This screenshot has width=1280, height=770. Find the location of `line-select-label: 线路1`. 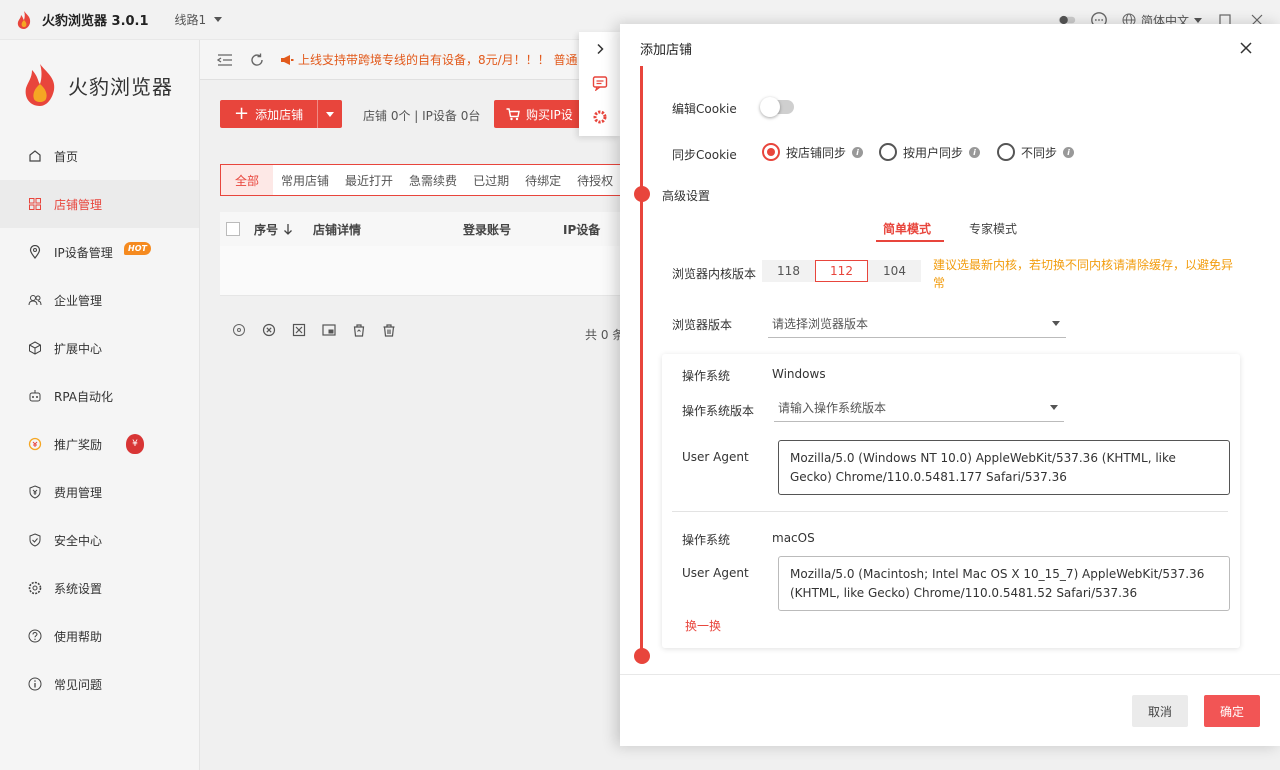

line-select-label: 线路1 is located at coordinates (190, 20).